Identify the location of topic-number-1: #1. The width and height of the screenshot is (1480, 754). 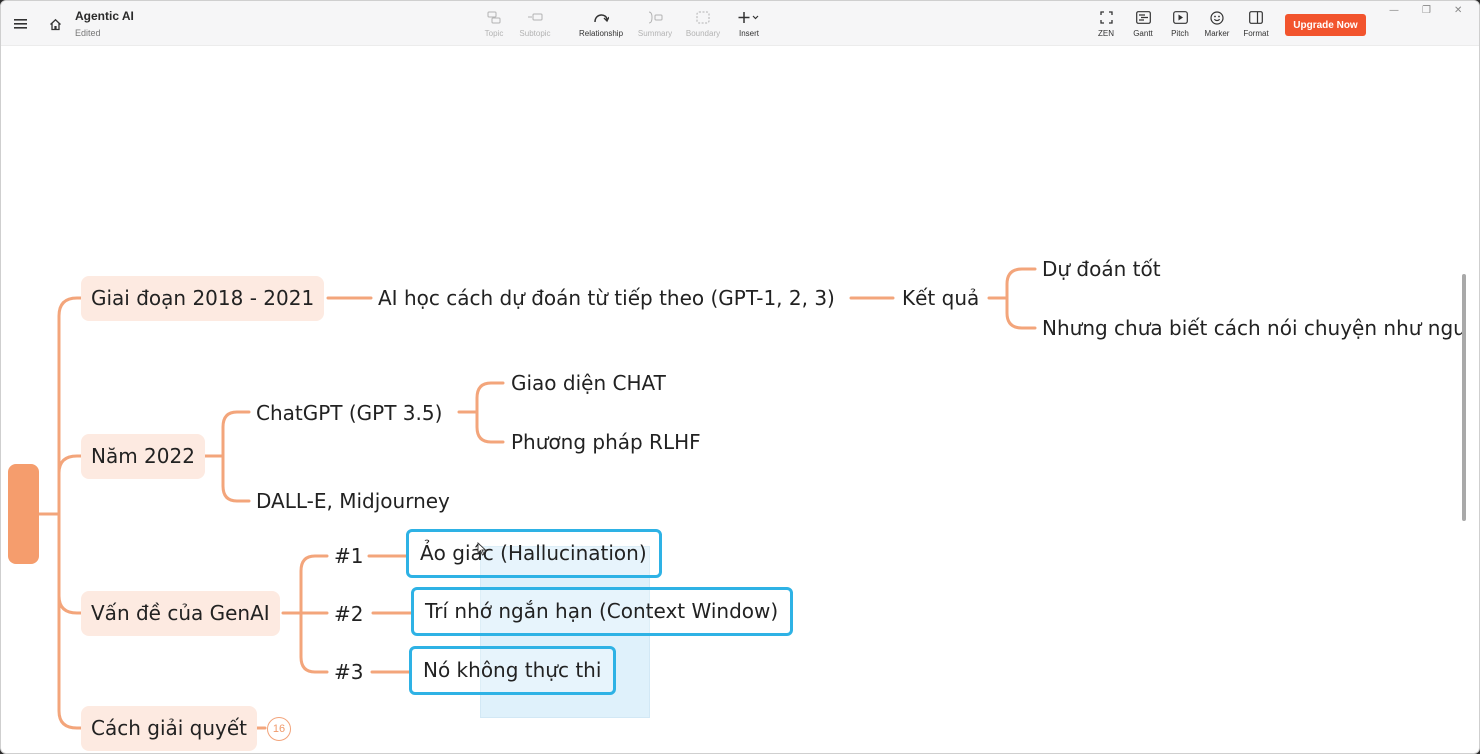
(348, 556).